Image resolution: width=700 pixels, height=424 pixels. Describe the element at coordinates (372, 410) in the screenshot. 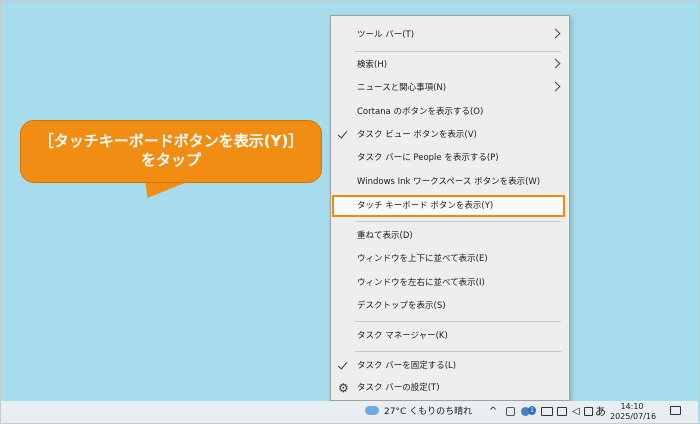

I see `weather-icon` at that location.